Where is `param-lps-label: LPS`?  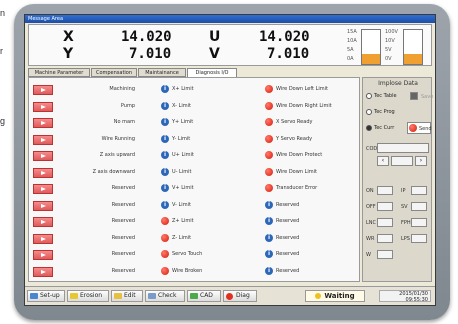 param-lps-label: LPS is located at coordinates (405, 239).